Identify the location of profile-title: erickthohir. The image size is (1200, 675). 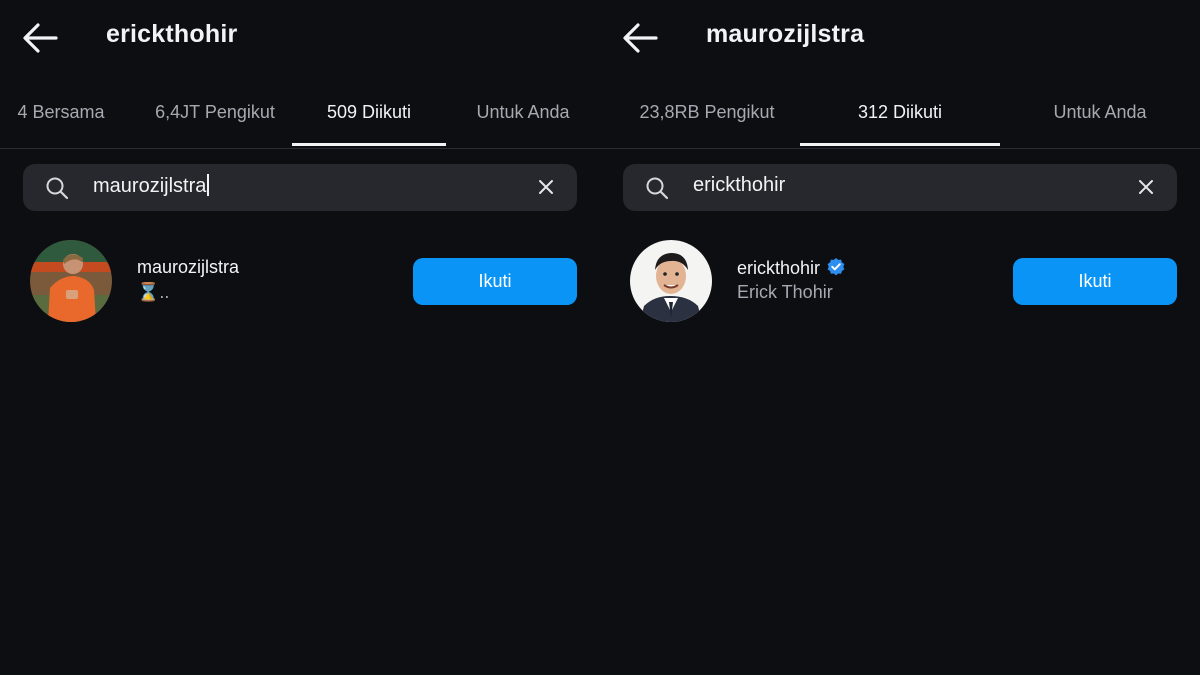
(172, 34).